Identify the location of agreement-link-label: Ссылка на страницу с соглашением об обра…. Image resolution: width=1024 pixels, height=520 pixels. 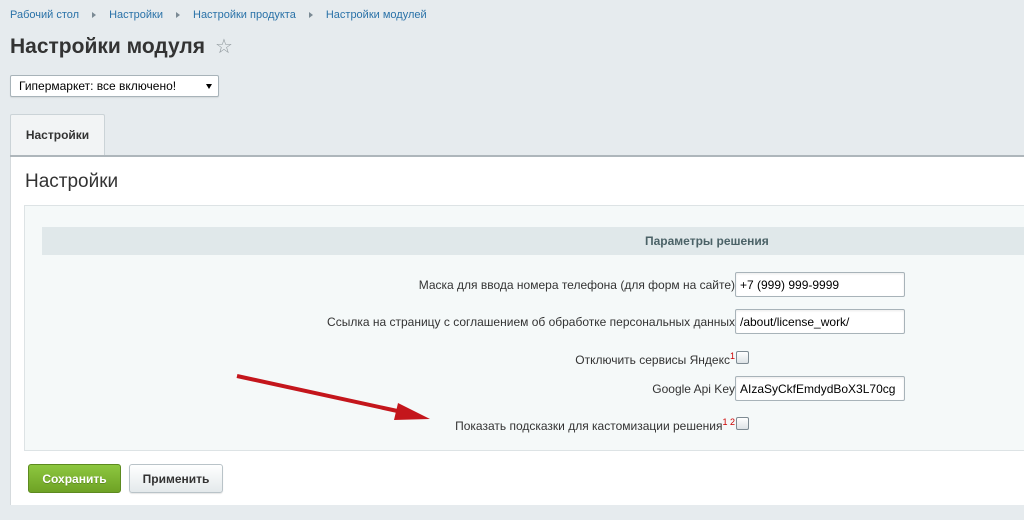
(531, 322).